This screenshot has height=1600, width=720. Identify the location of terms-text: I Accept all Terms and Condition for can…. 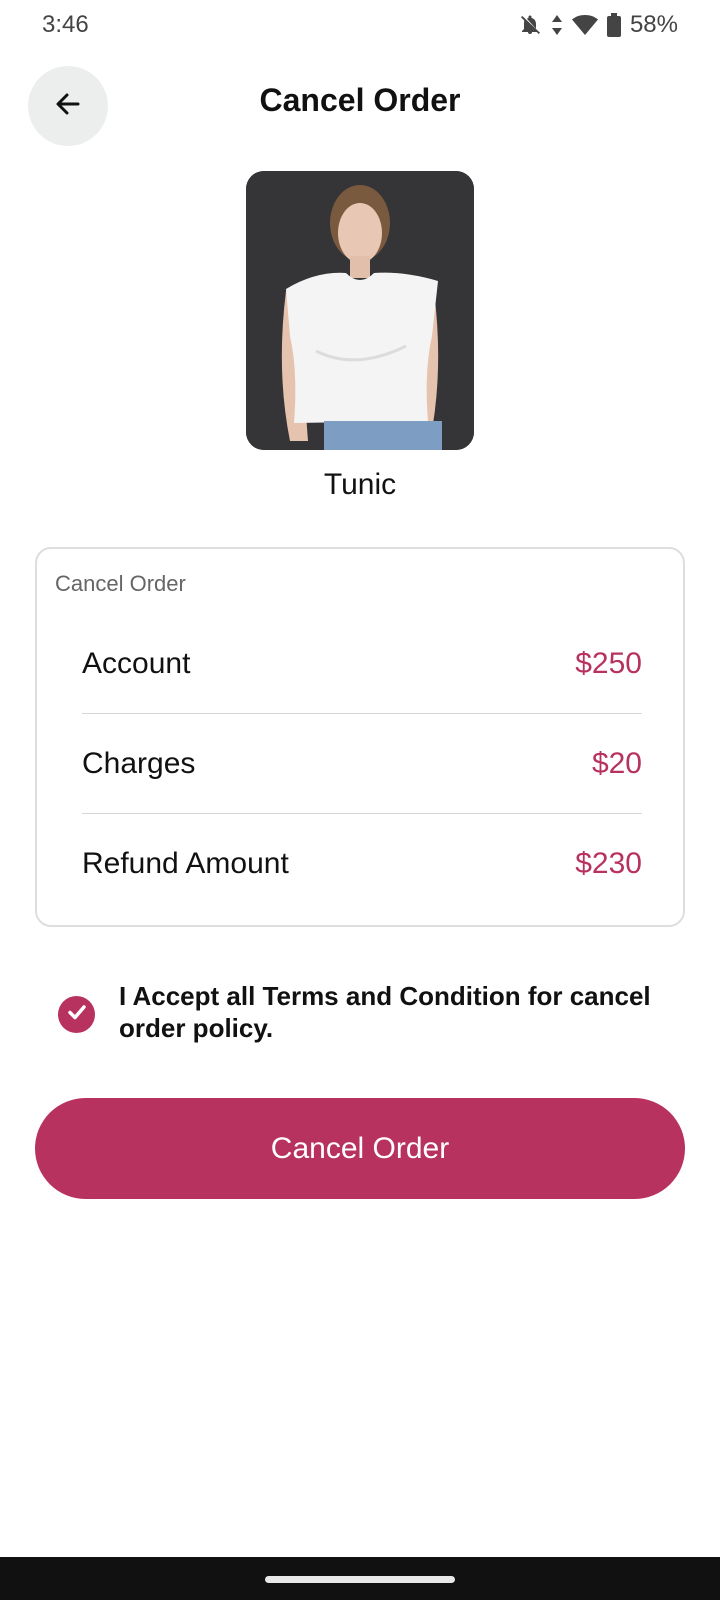
(385, 1012).